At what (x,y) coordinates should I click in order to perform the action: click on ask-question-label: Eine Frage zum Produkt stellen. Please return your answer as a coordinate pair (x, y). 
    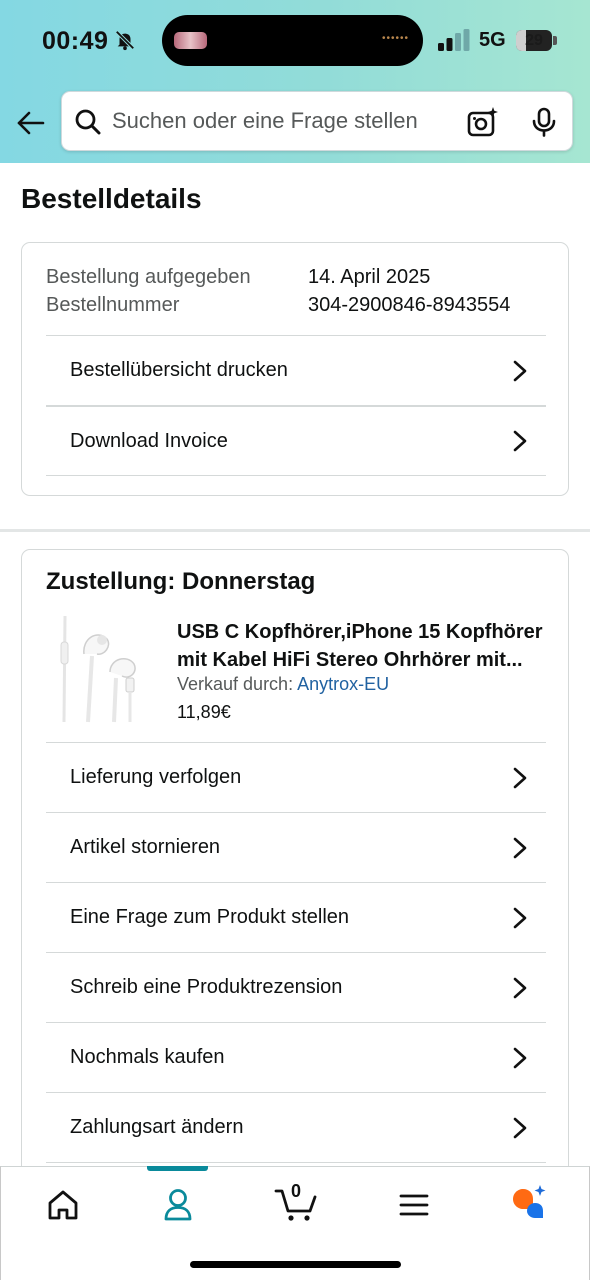
    Looking at the image, I should click on (210, 917).